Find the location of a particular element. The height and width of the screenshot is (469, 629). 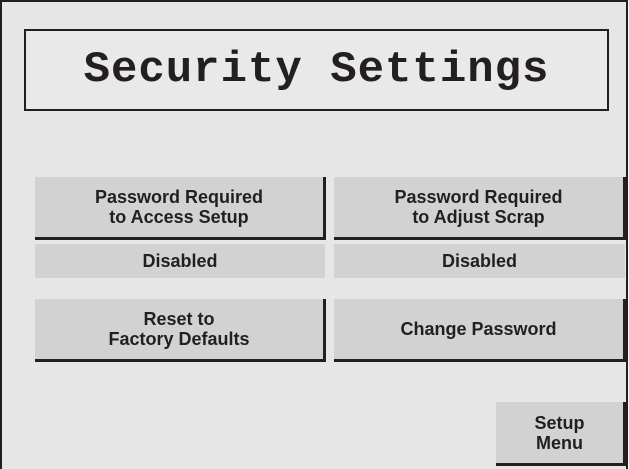

page-title: Security Settings is located at coordinates (316, 70).